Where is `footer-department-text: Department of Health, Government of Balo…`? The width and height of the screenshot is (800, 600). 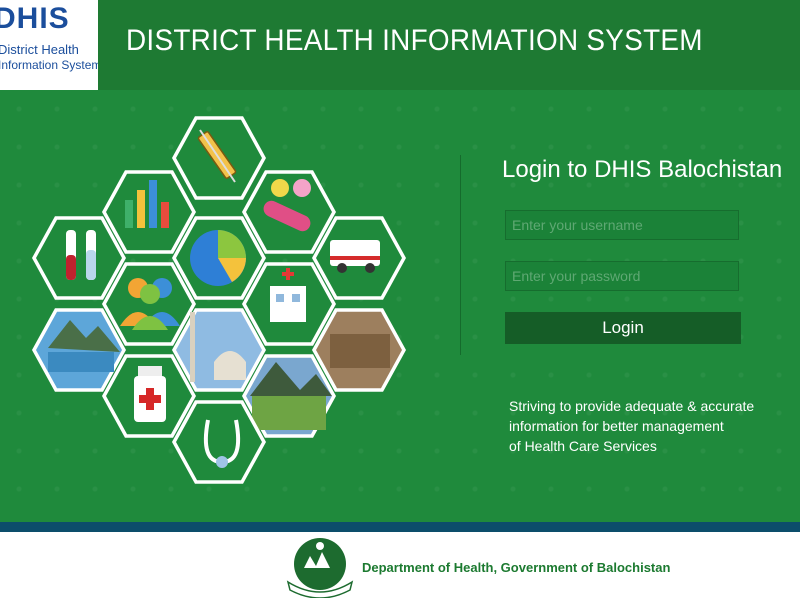
footer-department-text: Department of Health, Government of Balo… is located at coordinates (516, 567).